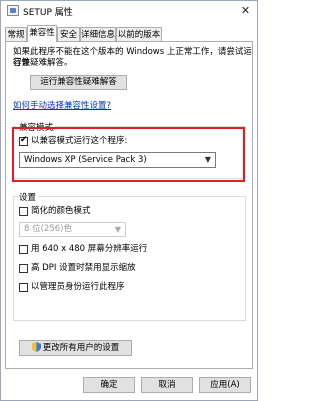 The image size is (320, 401). What do you see at coordinates (83, 268) in the screenshot?
I see `dpi-scaling-label: 高 DPI 设置时禁用显示缩放` at bounding box center [83, 268].